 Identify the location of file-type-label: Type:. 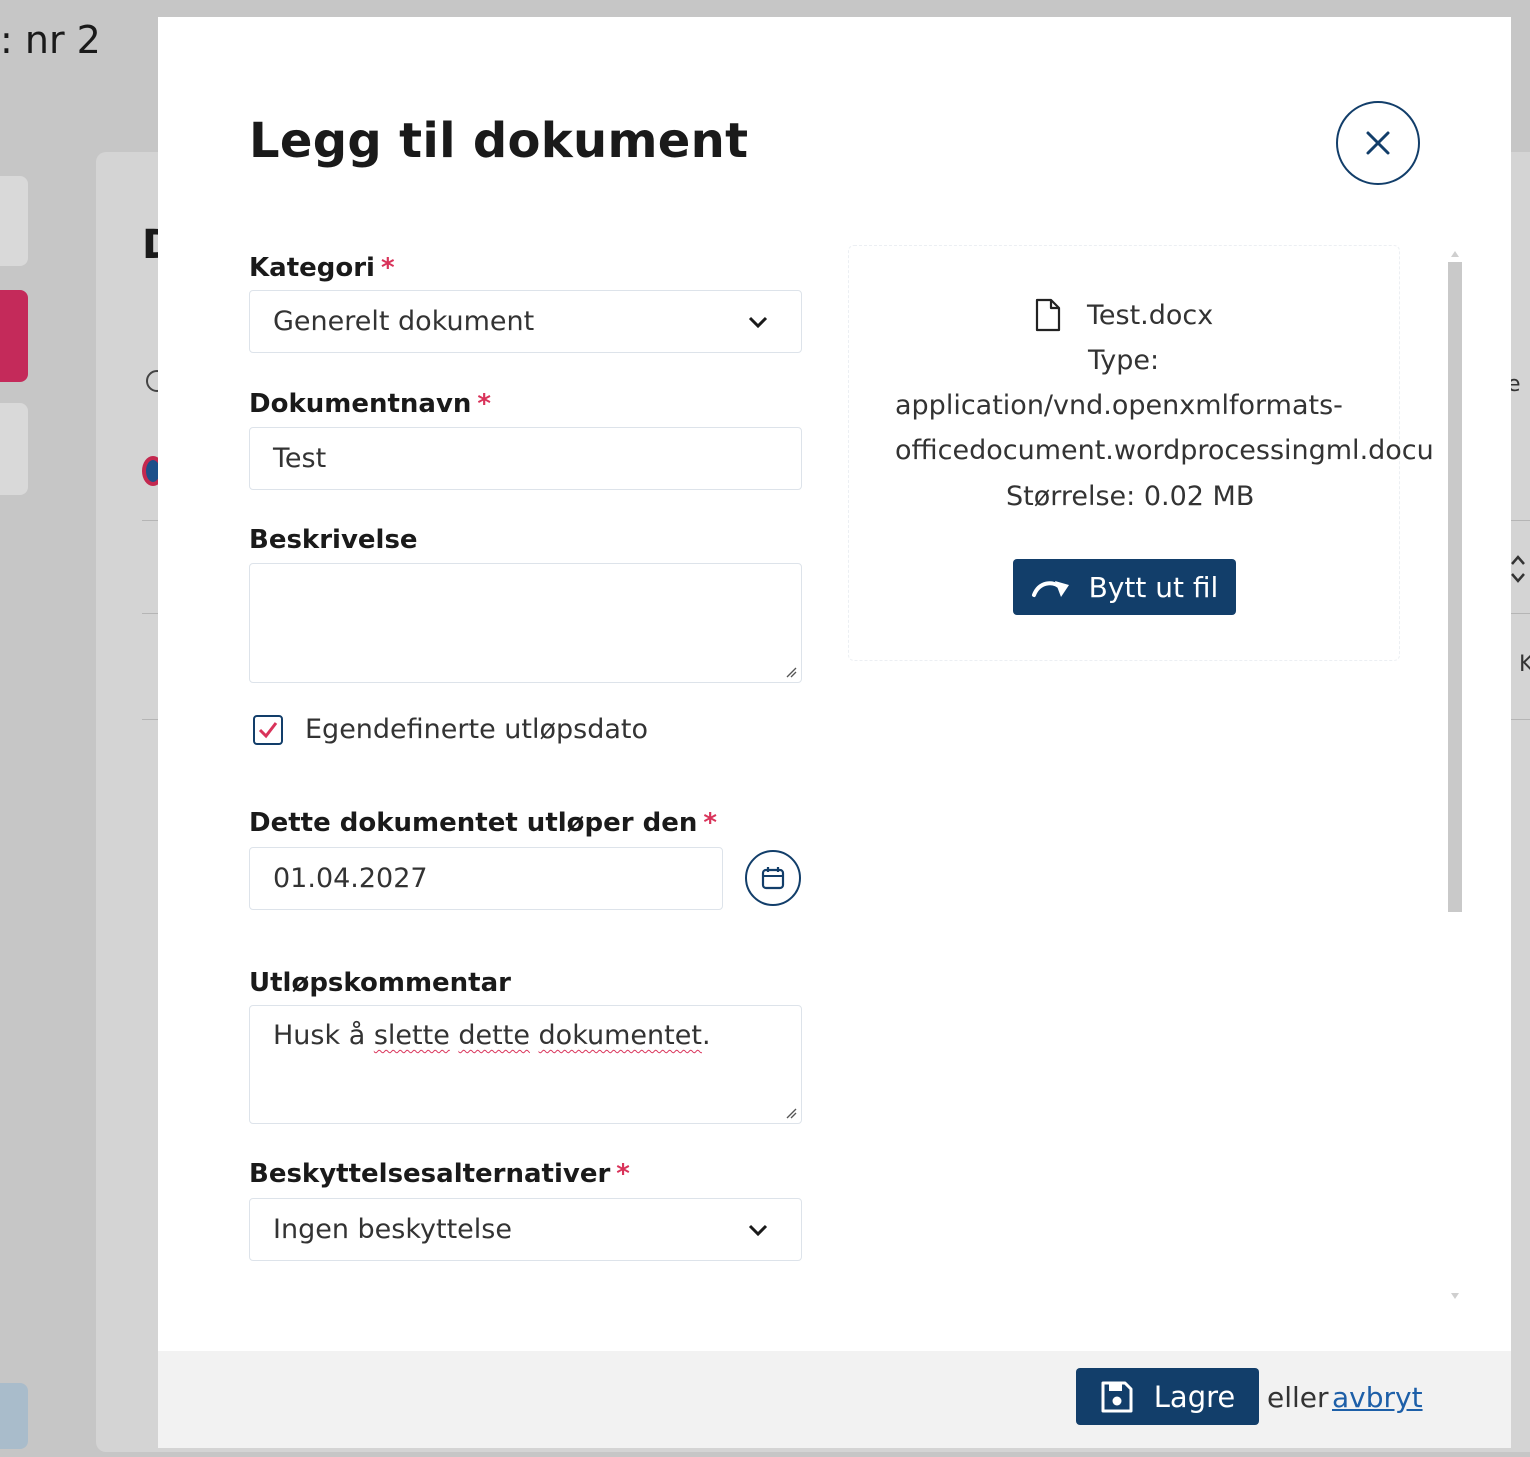
(1124, 360).